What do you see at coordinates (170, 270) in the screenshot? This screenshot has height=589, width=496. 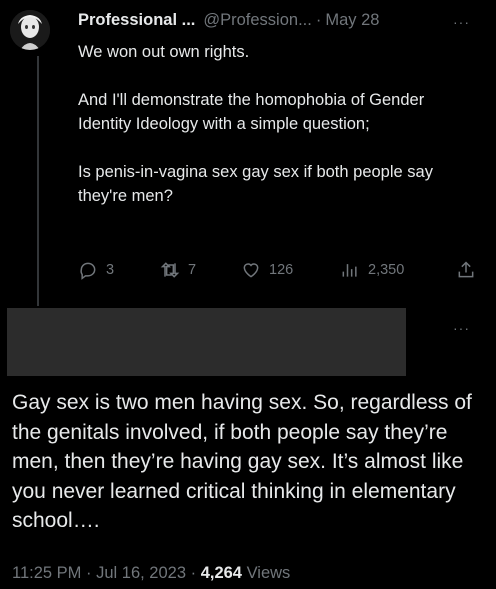 I see `retweet-icon` at bounding box center [170, 270].